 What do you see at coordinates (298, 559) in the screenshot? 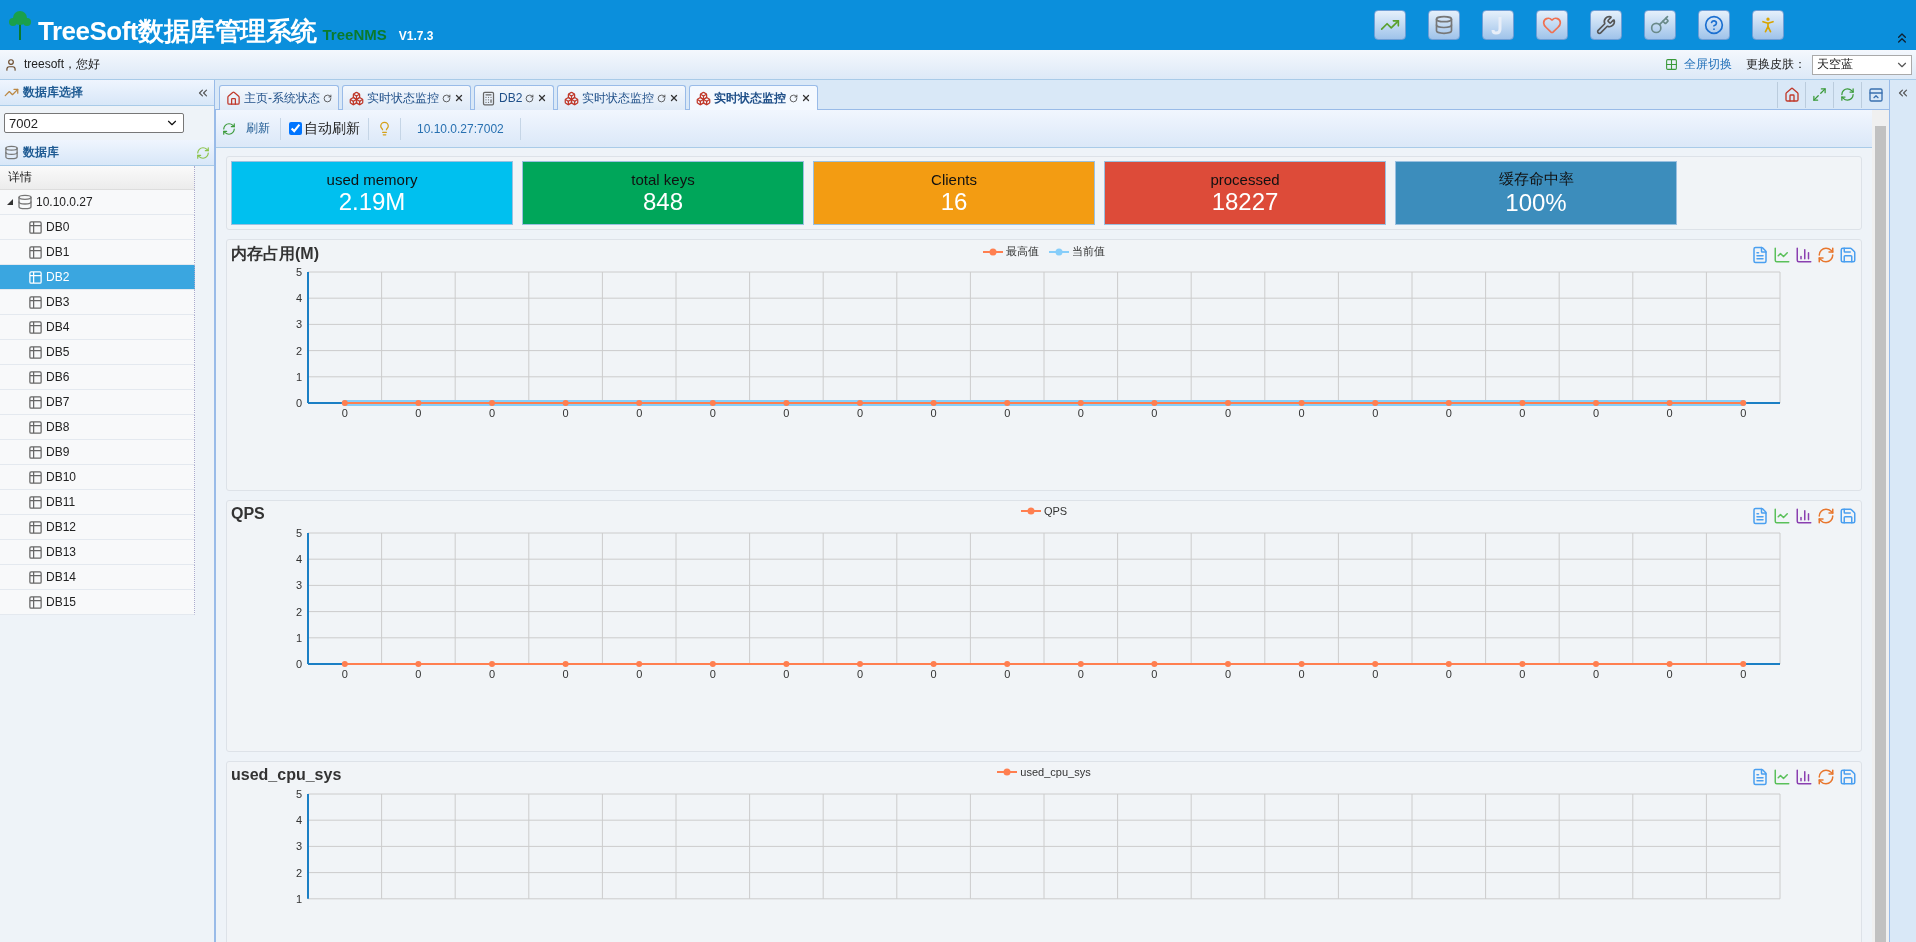
I see `axis-label: 4` at bounding box center [298, 559].